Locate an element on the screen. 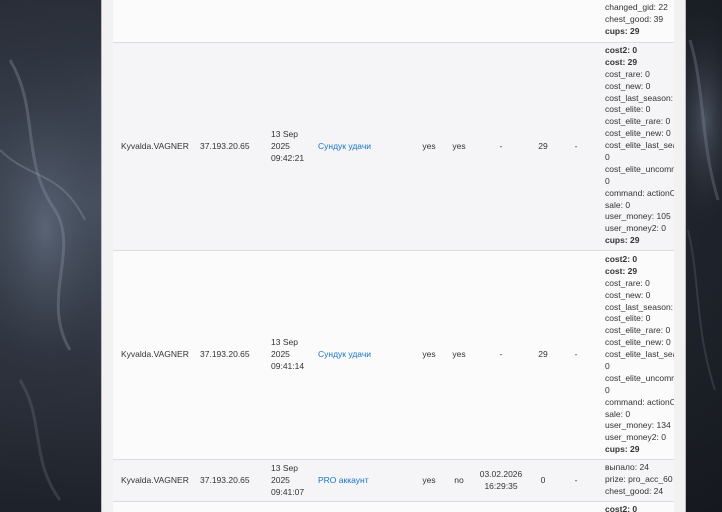 The image size is (722, 512). cost: 0 is located at coordinates (543, 480).